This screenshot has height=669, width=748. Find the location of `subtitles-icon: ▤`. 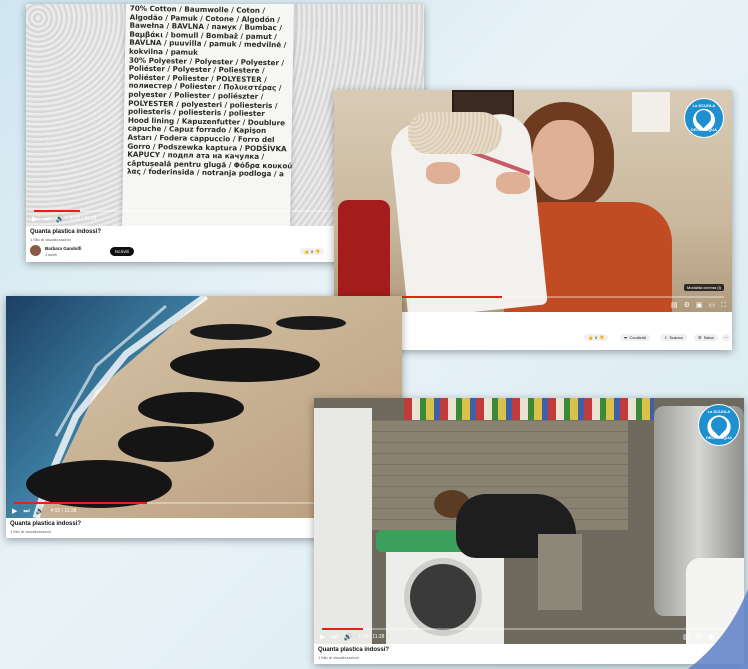

subtitles-icon: ▤ is located at coordinates (674, 305).